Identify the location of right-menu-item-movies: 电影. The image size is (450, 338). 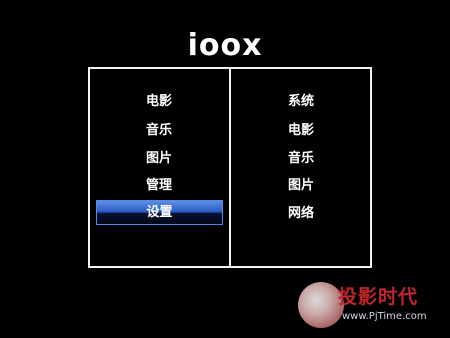
(301, 131).